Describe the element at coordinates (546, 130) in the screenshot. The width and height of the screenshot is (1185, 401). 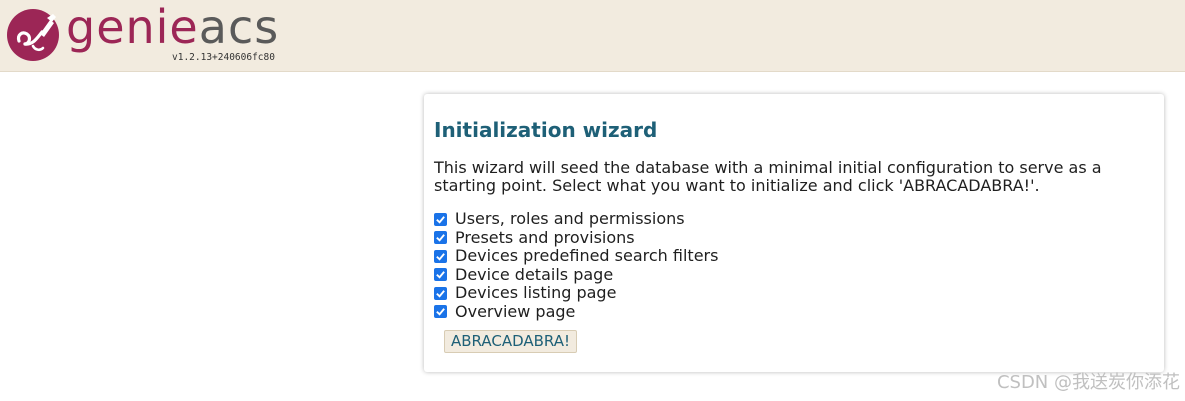
I see `wizard-title: Initialization wizard` at that location.